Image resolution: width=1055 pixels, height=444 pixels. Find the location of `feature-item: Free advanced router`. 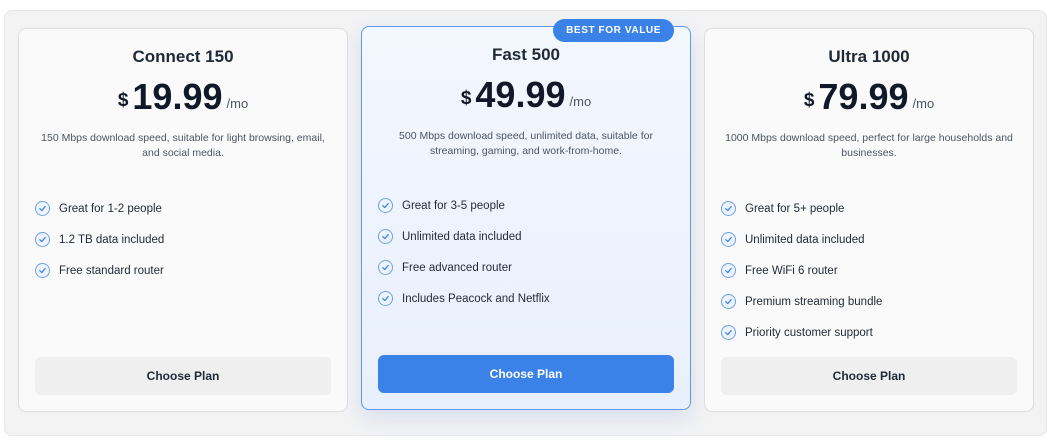

feature-item: Free advanced router is located at coordinates (464, 267).